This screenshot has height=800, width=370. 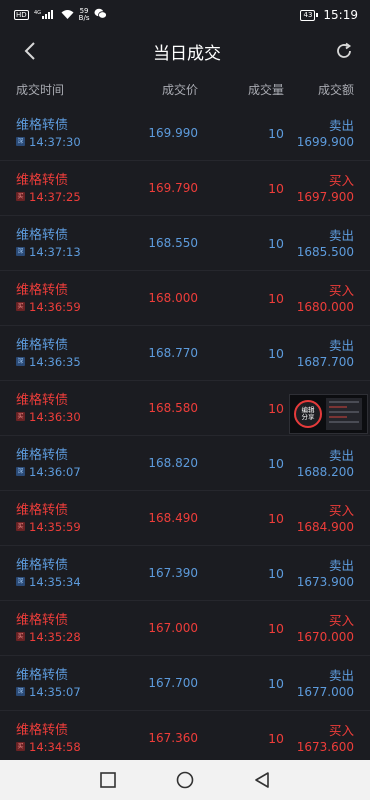 I want to click on trade-time-cell: 维格转债买 14:34:58, so click(x=69, y=738).